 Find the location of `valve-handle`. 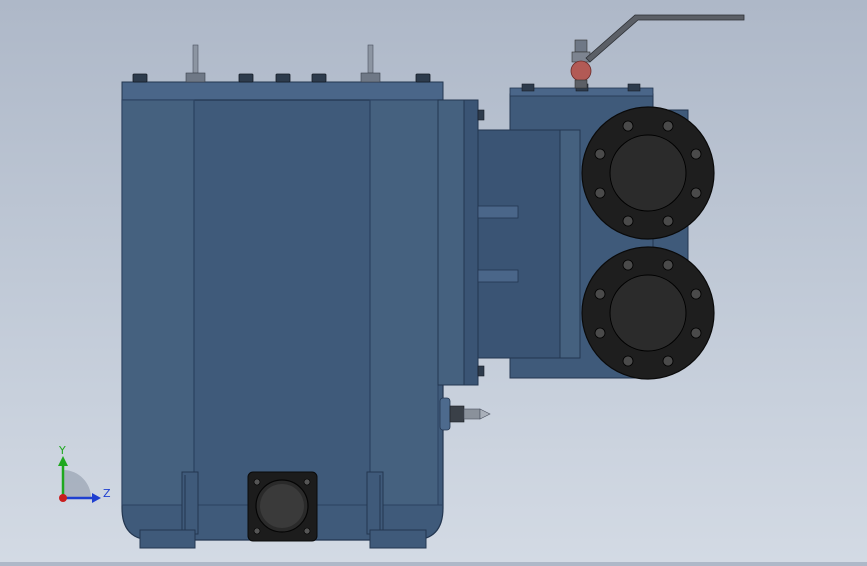

valve-handle is located at coordinates (665, 38).